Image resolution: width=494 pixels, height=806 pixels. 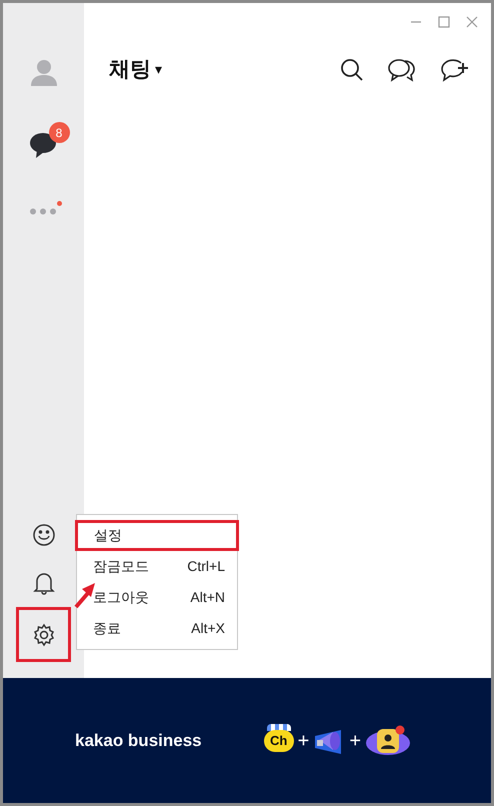 I want to click on menu-item: 설정, so click(x=157, y=535).